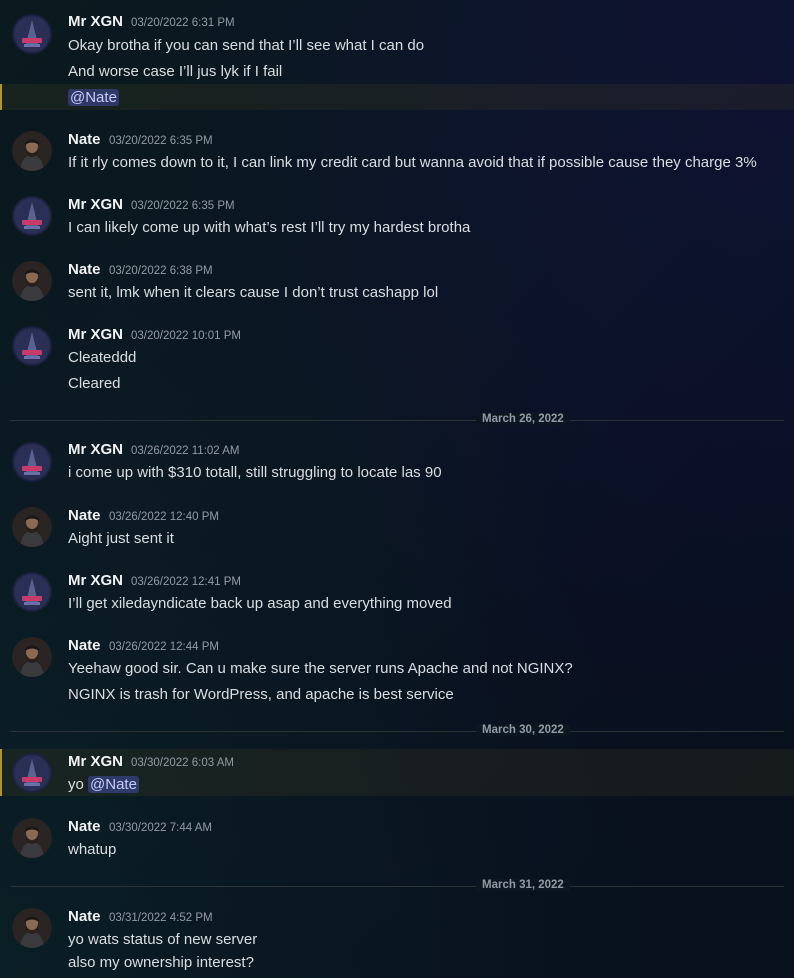  Describe the element at coordinates (523, 885) in the screenshot. I see `date-divider-label: March 31, 2022` at that location.